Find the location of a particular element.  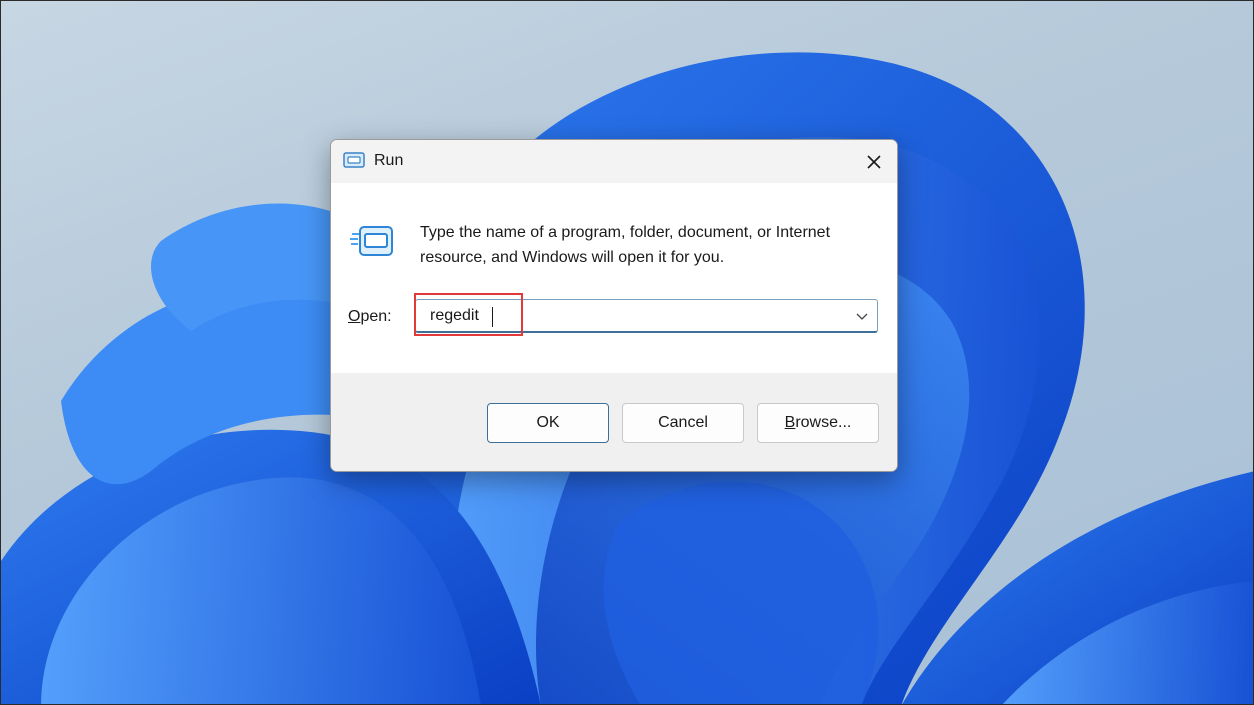

close-icon is located at coordinates (874, 161).